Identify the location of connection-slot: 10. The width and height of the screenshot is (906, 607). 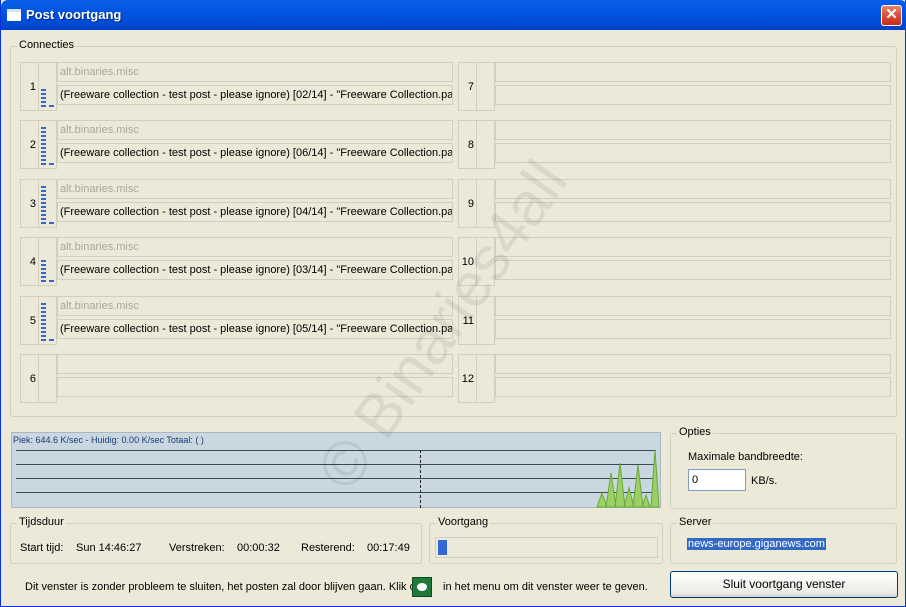
(675, 261).